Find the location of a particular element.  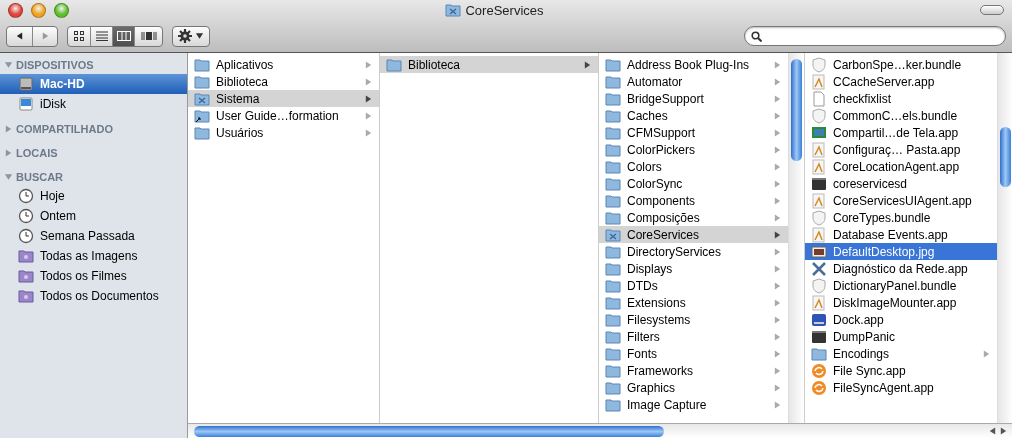

toolbar-toggle-button is located at coordinates (992, 10).